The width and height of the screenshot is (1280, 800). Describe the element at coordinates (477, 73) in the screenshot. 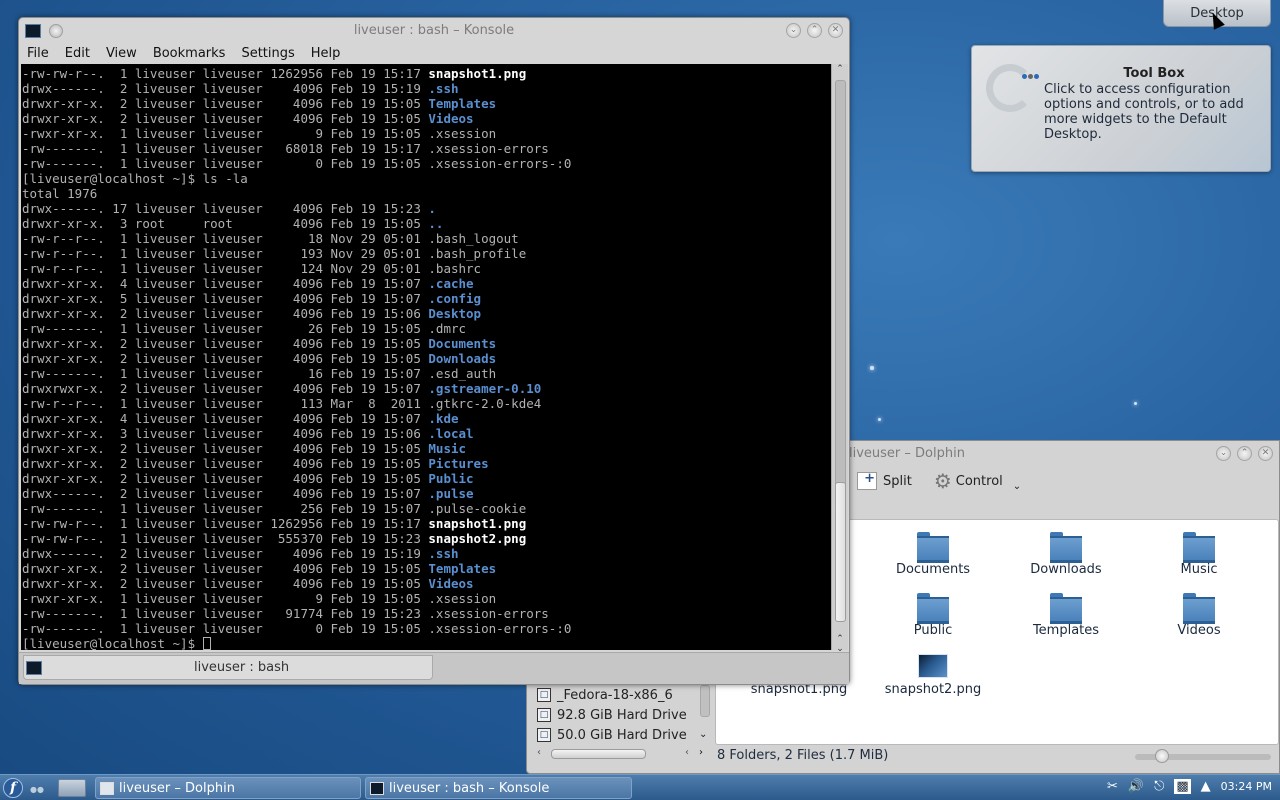

I see `file-name: snapshot1.png` at that location.